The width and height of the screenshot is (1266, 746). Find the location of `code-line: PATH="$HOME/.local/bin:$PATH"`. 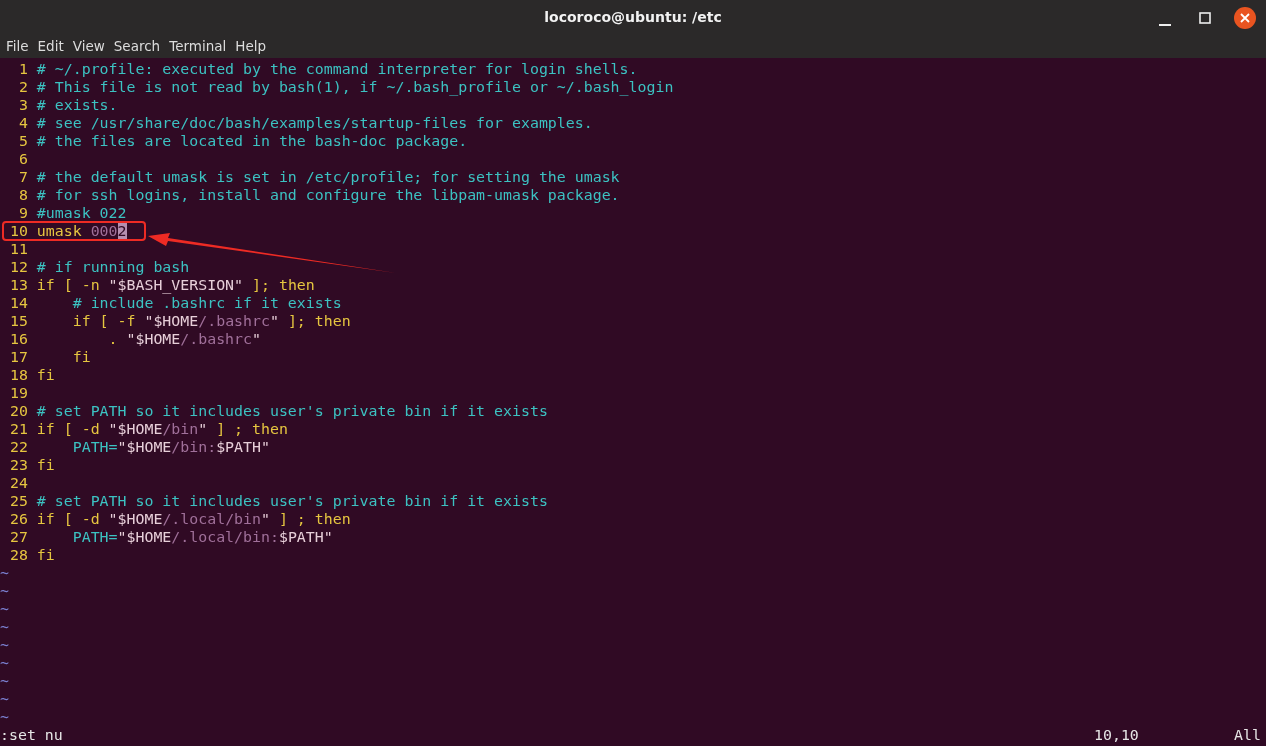

code-line: PATH="$HOME/.local/bin:$PATH" is located at coordinates (202, 537).